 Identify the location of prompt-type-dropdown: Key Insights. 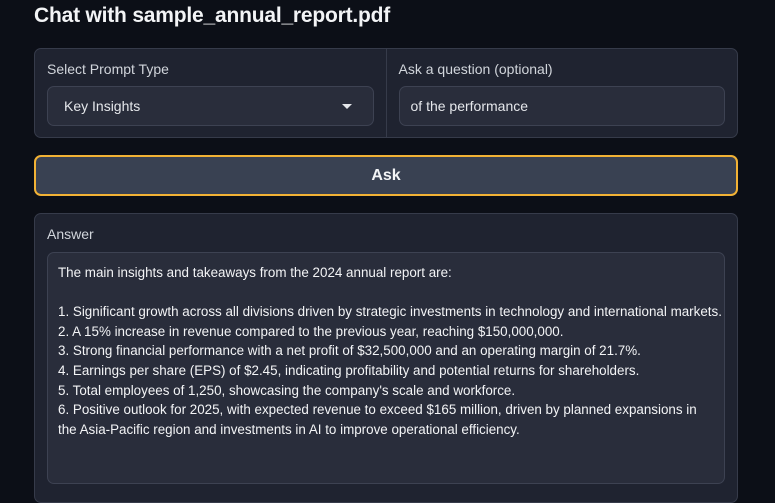
(210, 106).